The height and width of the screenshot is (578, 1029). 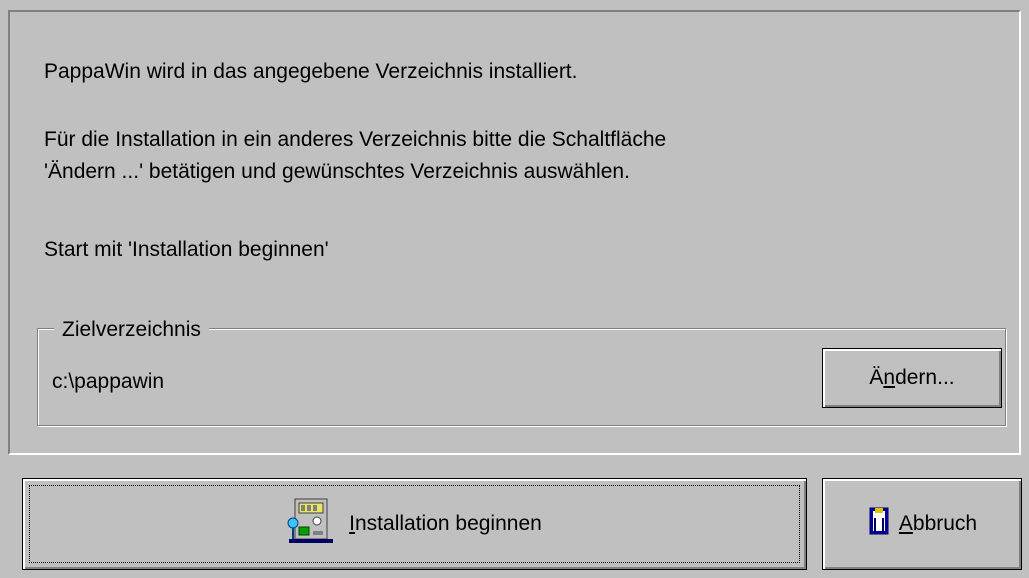 I want to click on cancel-label: Abbruch, so click(x=938, y=523).